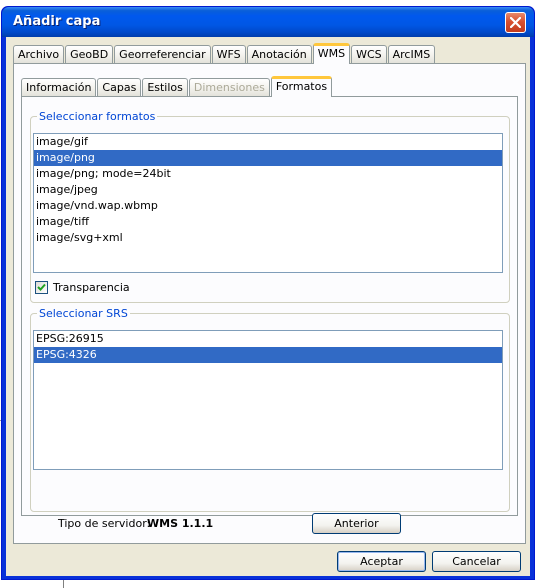 This screenshot has height=588, width=542. Describe the element at coordinates (268, 339) in the screenshot. I see `list-item: EPSG:26915` at that location.